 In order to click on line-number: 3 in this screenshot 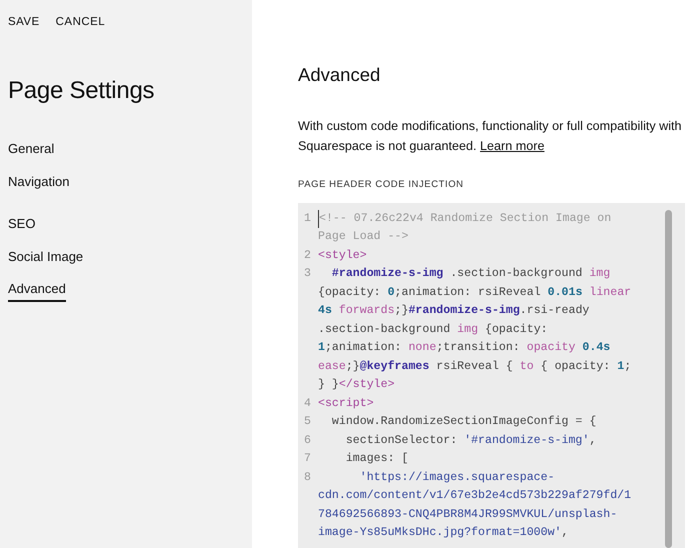, I will do `click(308, 274)`.